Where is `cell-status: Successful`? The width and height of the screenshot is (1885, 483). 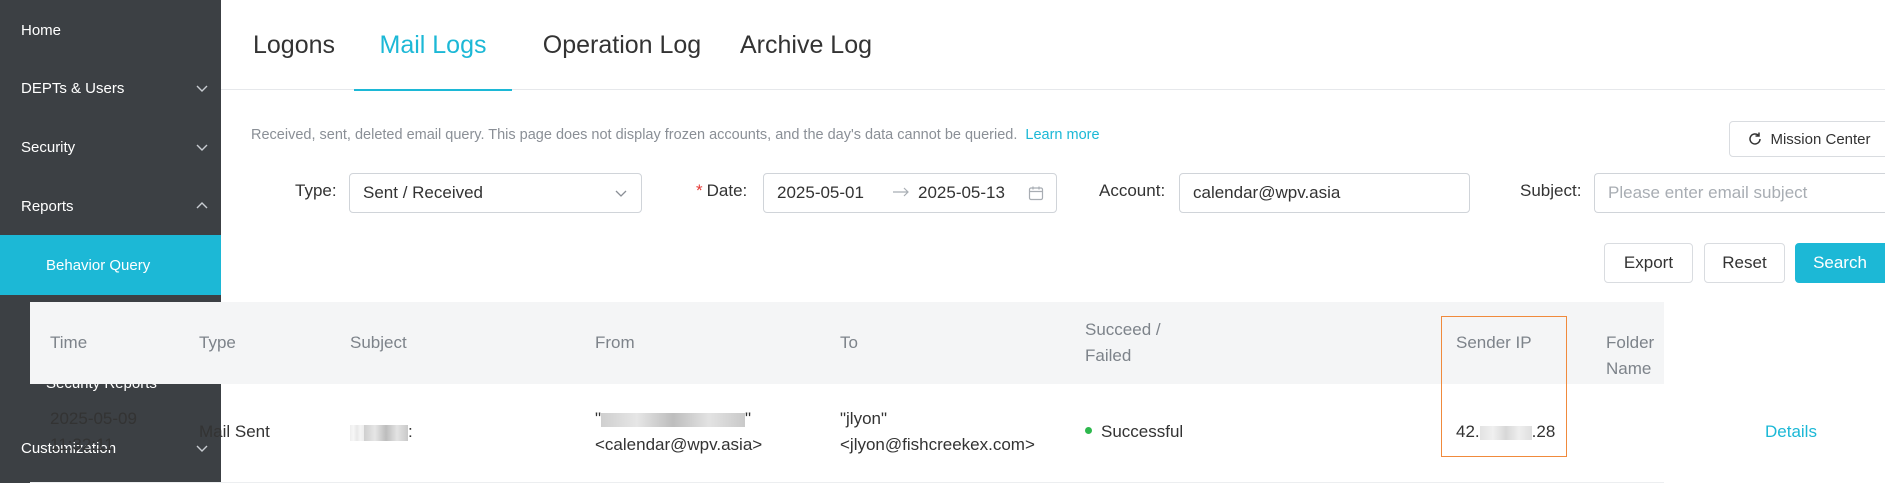 cell-status: Successful is located at coordinates (1134, 432).